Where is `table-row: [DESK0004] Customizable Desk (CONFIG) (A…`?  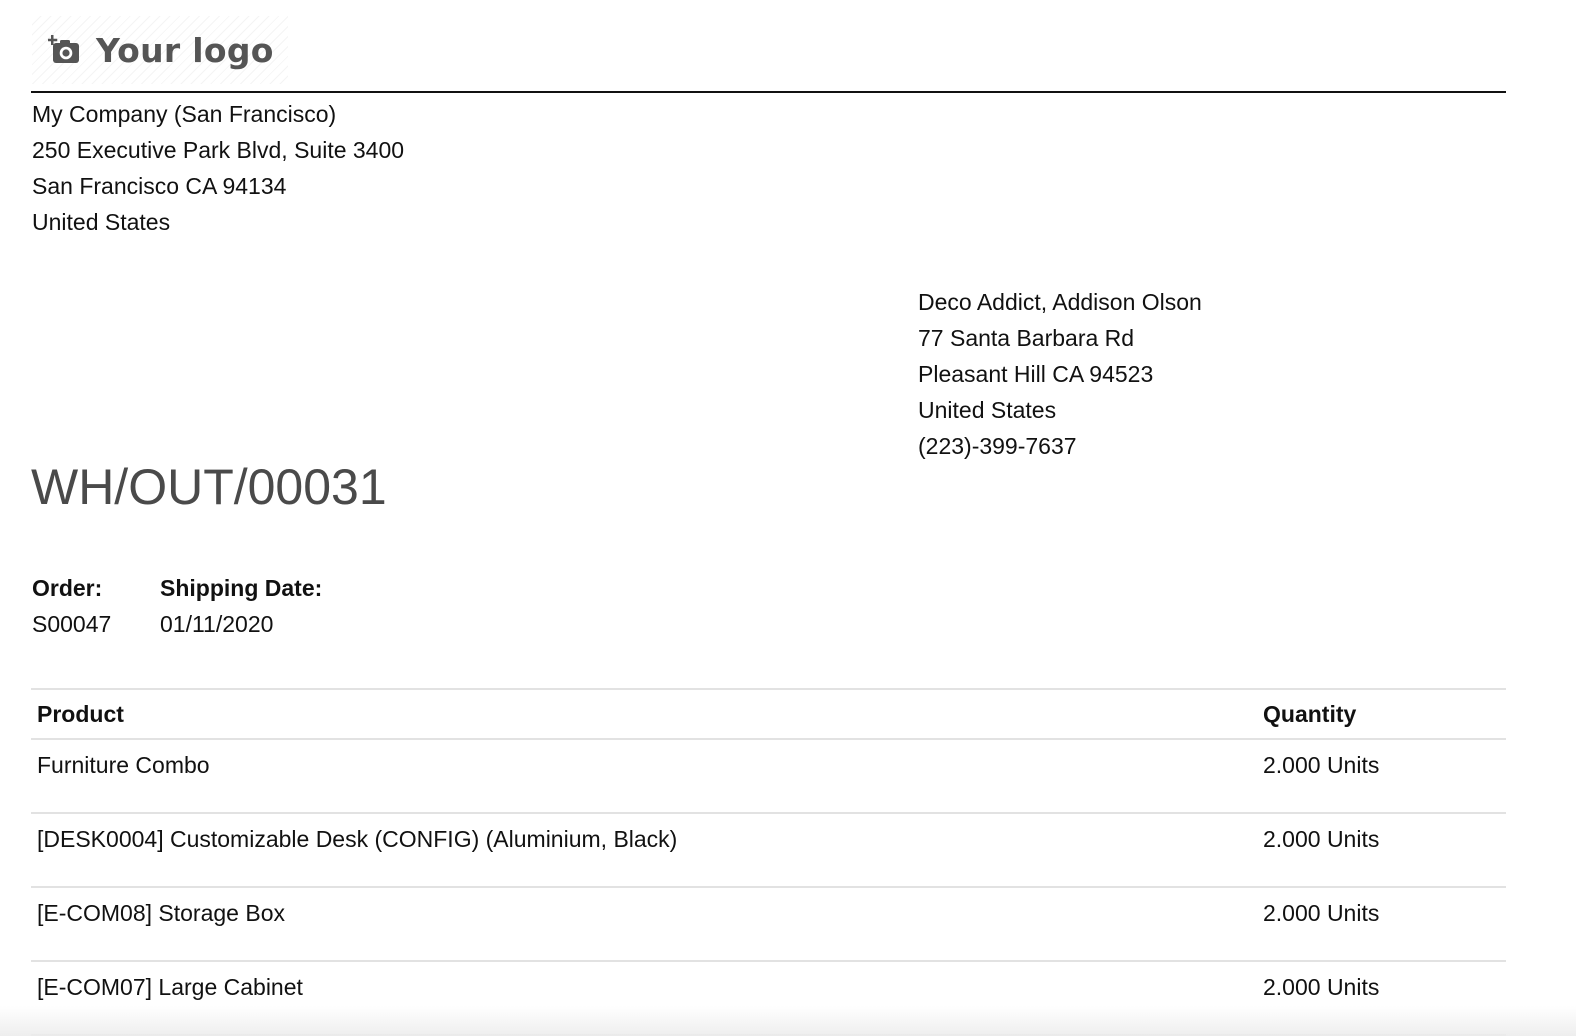
table-row: [DESK0004] Customizable Desk (CONFIG) (A… is located at coordinates (768, 850).